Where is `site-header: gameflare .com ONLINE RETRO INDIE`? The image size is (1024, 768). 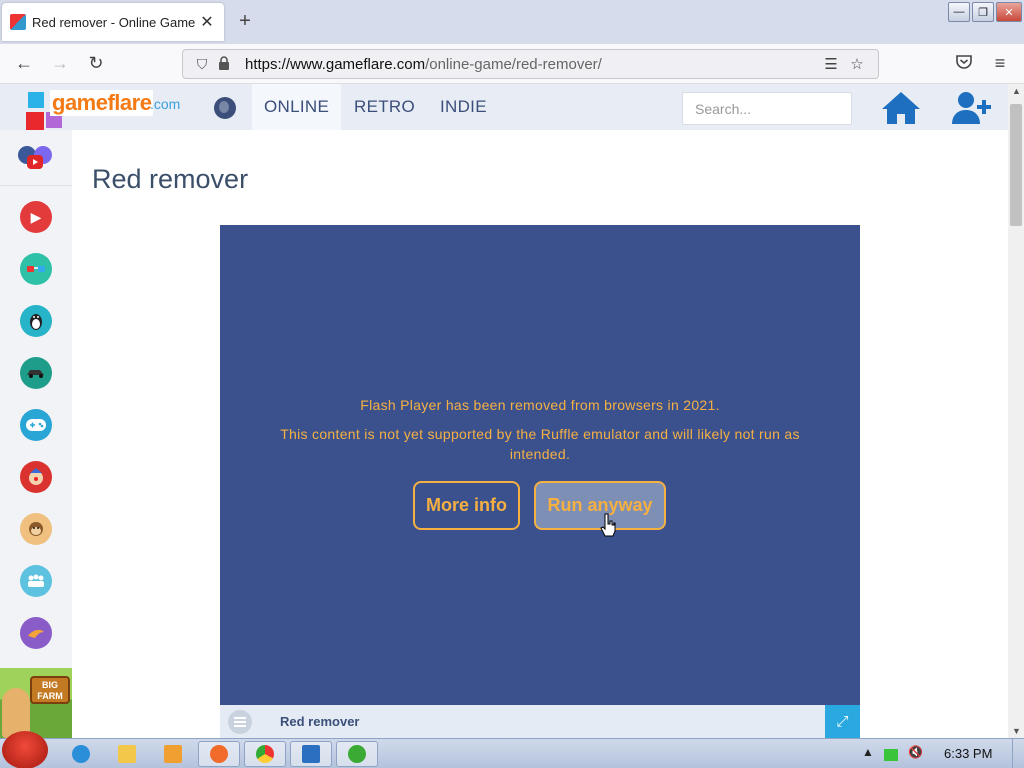 site-header: gameflare .com ONLINE RETRO INDIE is located at coordinates (504, 107).